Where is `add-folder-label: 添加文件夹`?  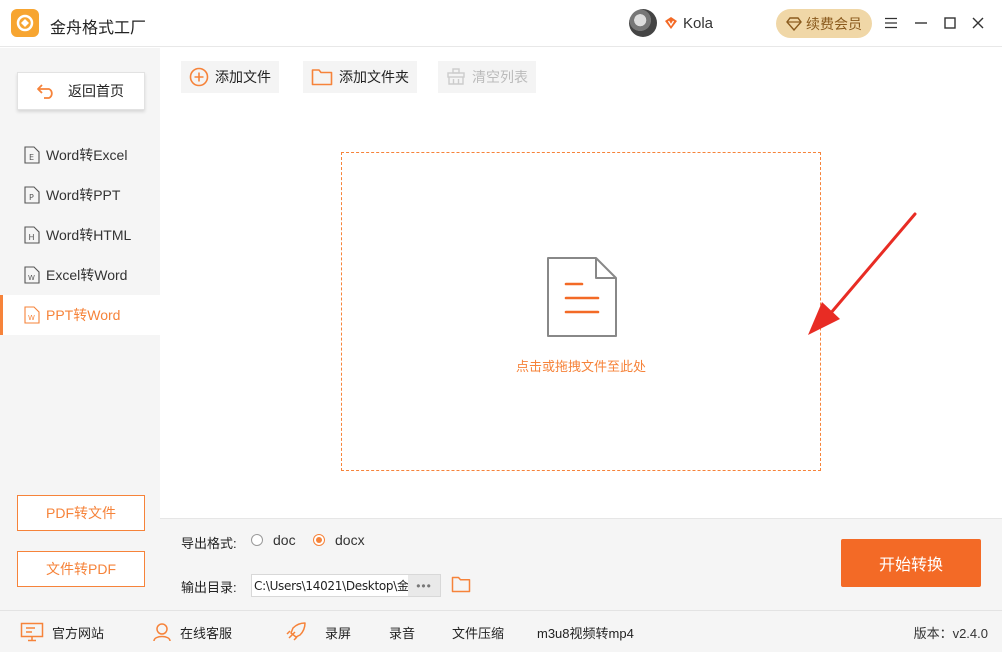
add-folder-label: 添加文件夹 is located at coordinates (374, 77).